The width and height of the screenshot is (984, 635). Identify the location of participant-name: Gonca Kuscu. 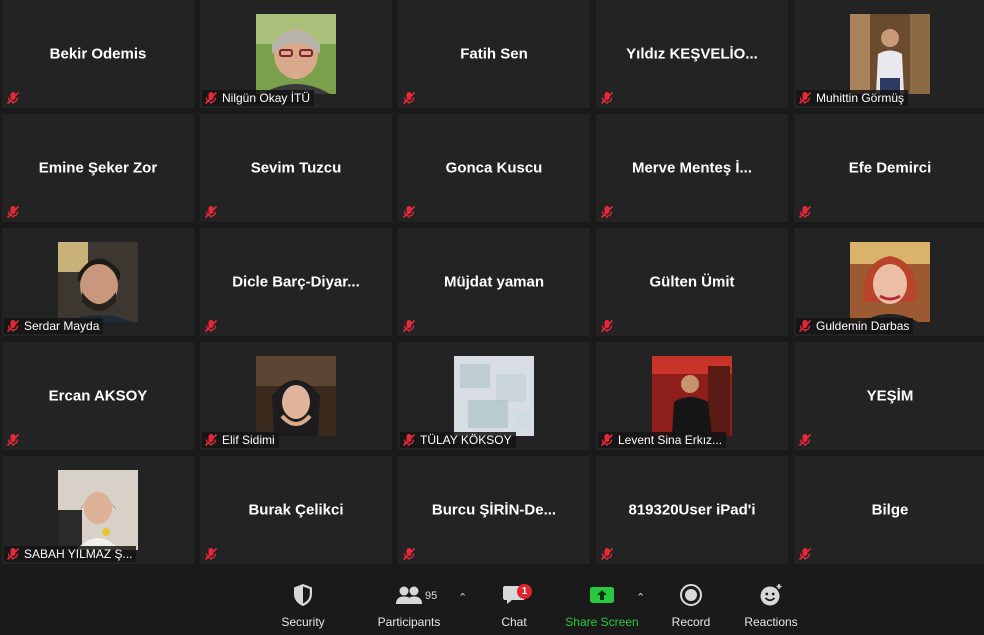
(494, 168).